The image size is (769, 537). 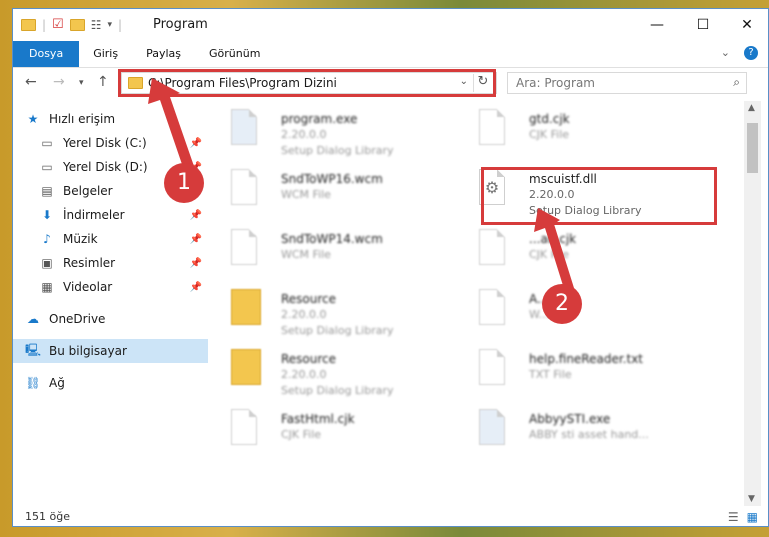 I want to click on callout-badge-1: 1, so click(x=184, y=183).